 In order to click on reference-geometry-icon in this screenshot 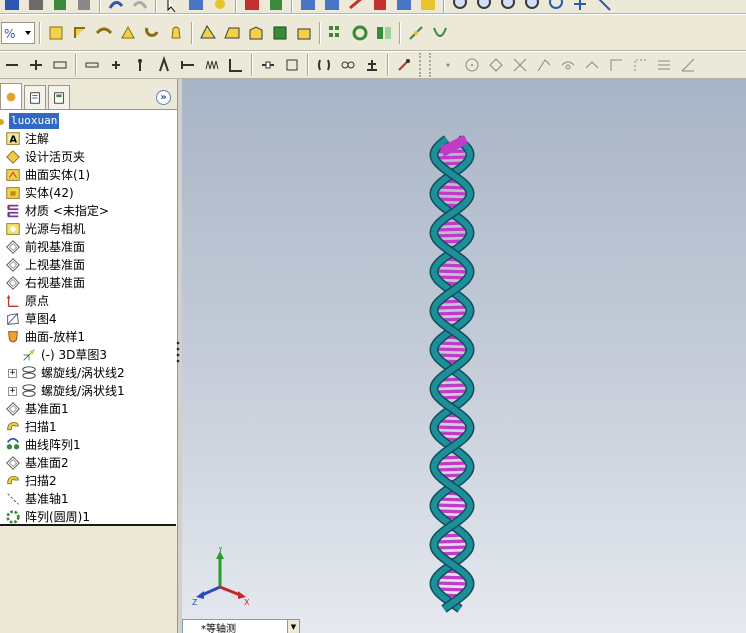, I will do `click(416, 33)`.